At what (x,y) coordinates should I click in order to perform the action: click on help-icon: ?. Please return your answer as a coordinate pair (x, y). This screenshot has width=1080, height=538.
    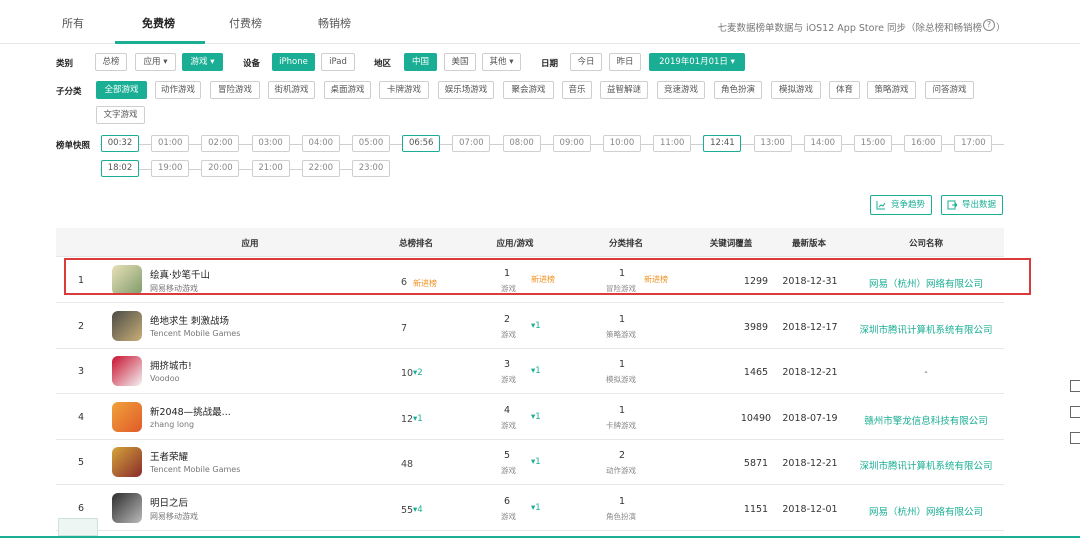
    Looking at the image, I should click on (989, 25).